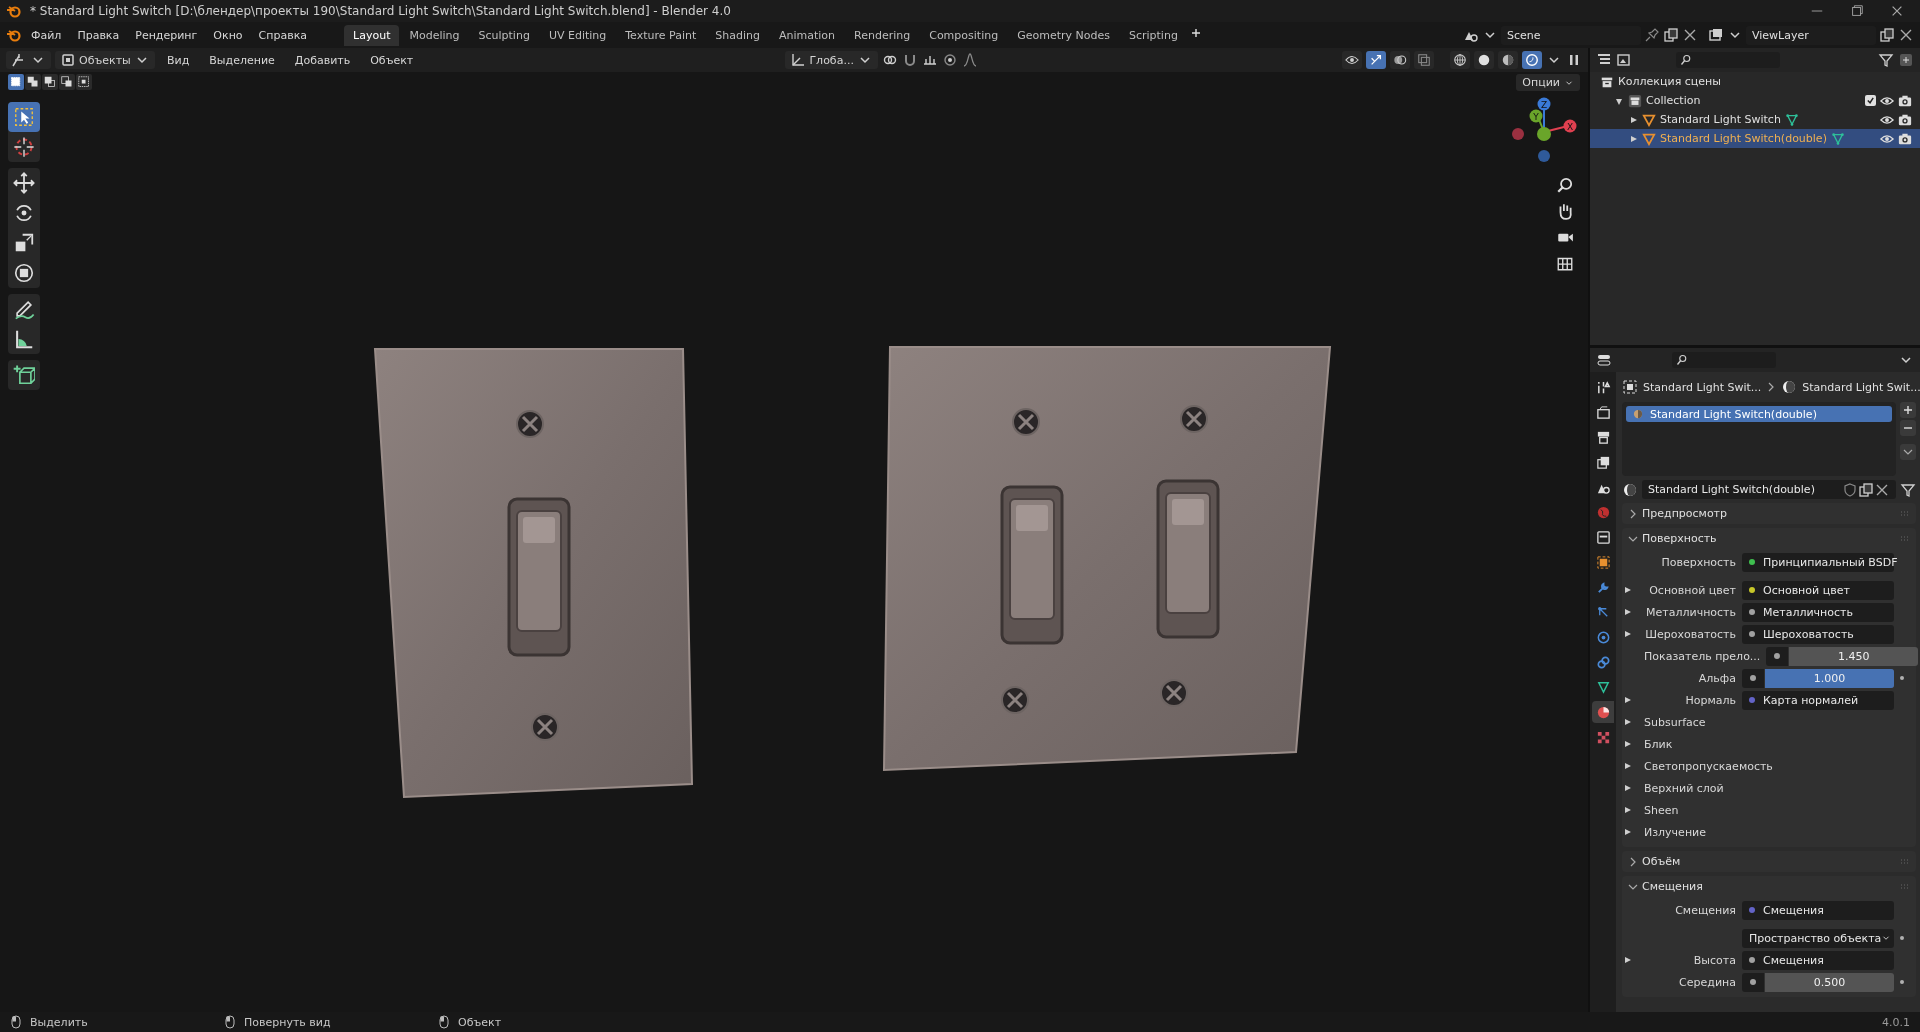 The width and height of the screenshot is (1920, 1032). Describe the element at coordinates (1603, 712) in the screenshot. I see `material-tab` at that location.